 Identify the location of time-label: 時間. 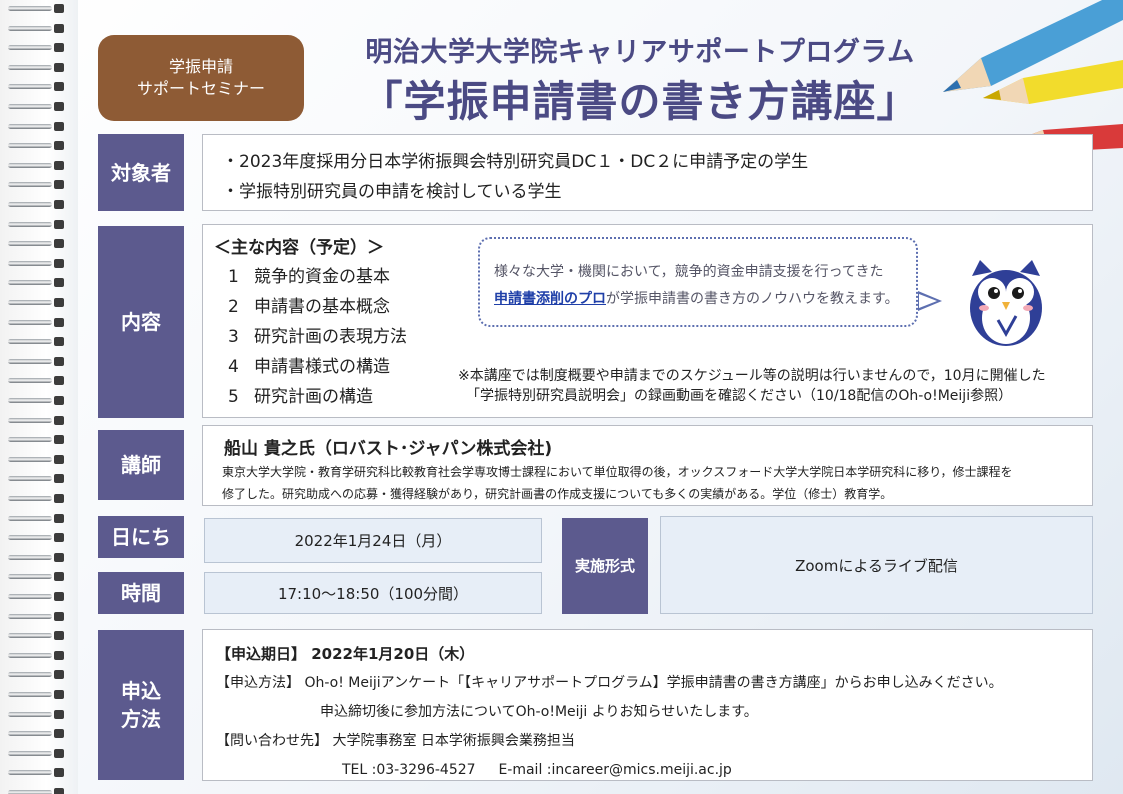
(141, 593).